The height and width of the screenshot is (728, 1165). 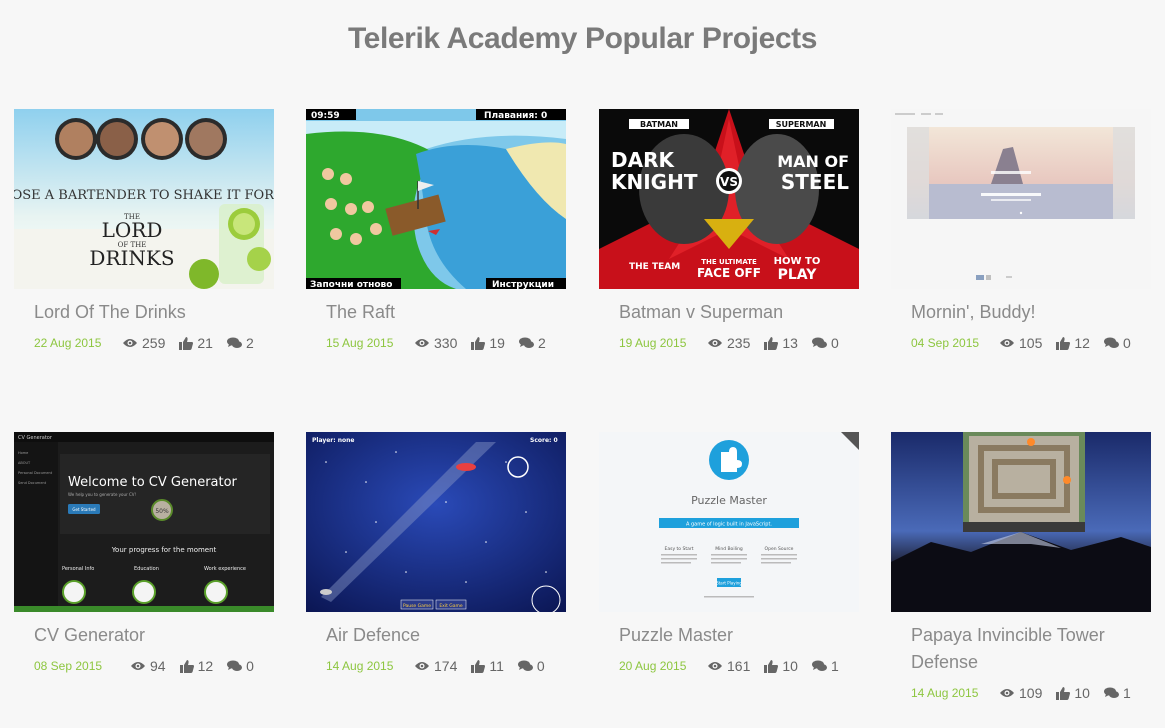 What do you see at coordinates (196, 666) in the screenshot?
I see `likes-stat: 12` at bounding box center [196, 666].